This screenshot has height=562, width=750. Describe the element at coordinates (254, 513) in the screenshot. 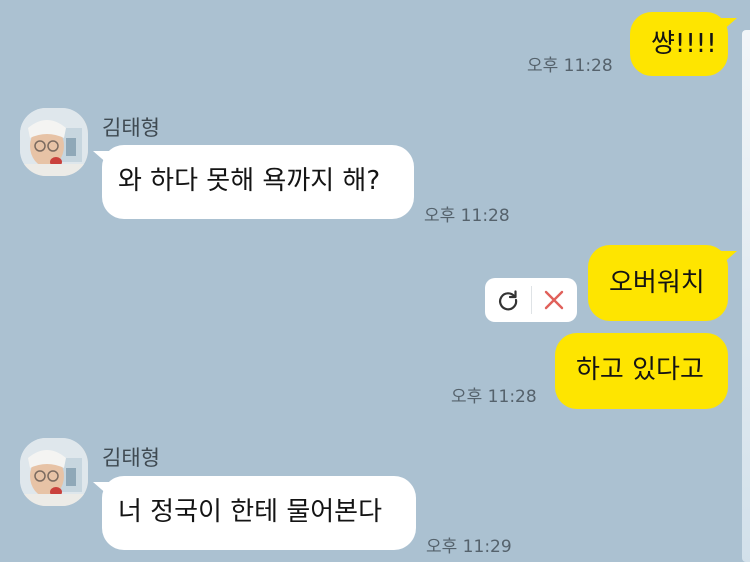

I see `their-message-bubble: 너 정국이 한테 물어본다` at that location.